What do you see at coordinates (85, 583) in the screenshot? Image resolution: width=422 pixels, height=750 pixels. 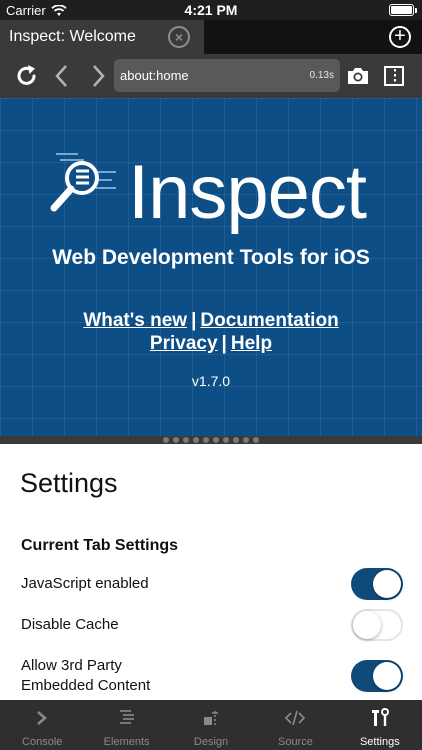 I see `javascript-enabled-label: JavaScript enabled` at bounding box center [85, 583].